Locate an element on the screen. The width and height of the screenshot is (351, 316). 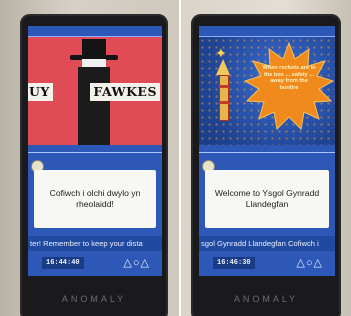
guy-fawkes-banner: UY FAWKES is located at coordinates (94, 92).